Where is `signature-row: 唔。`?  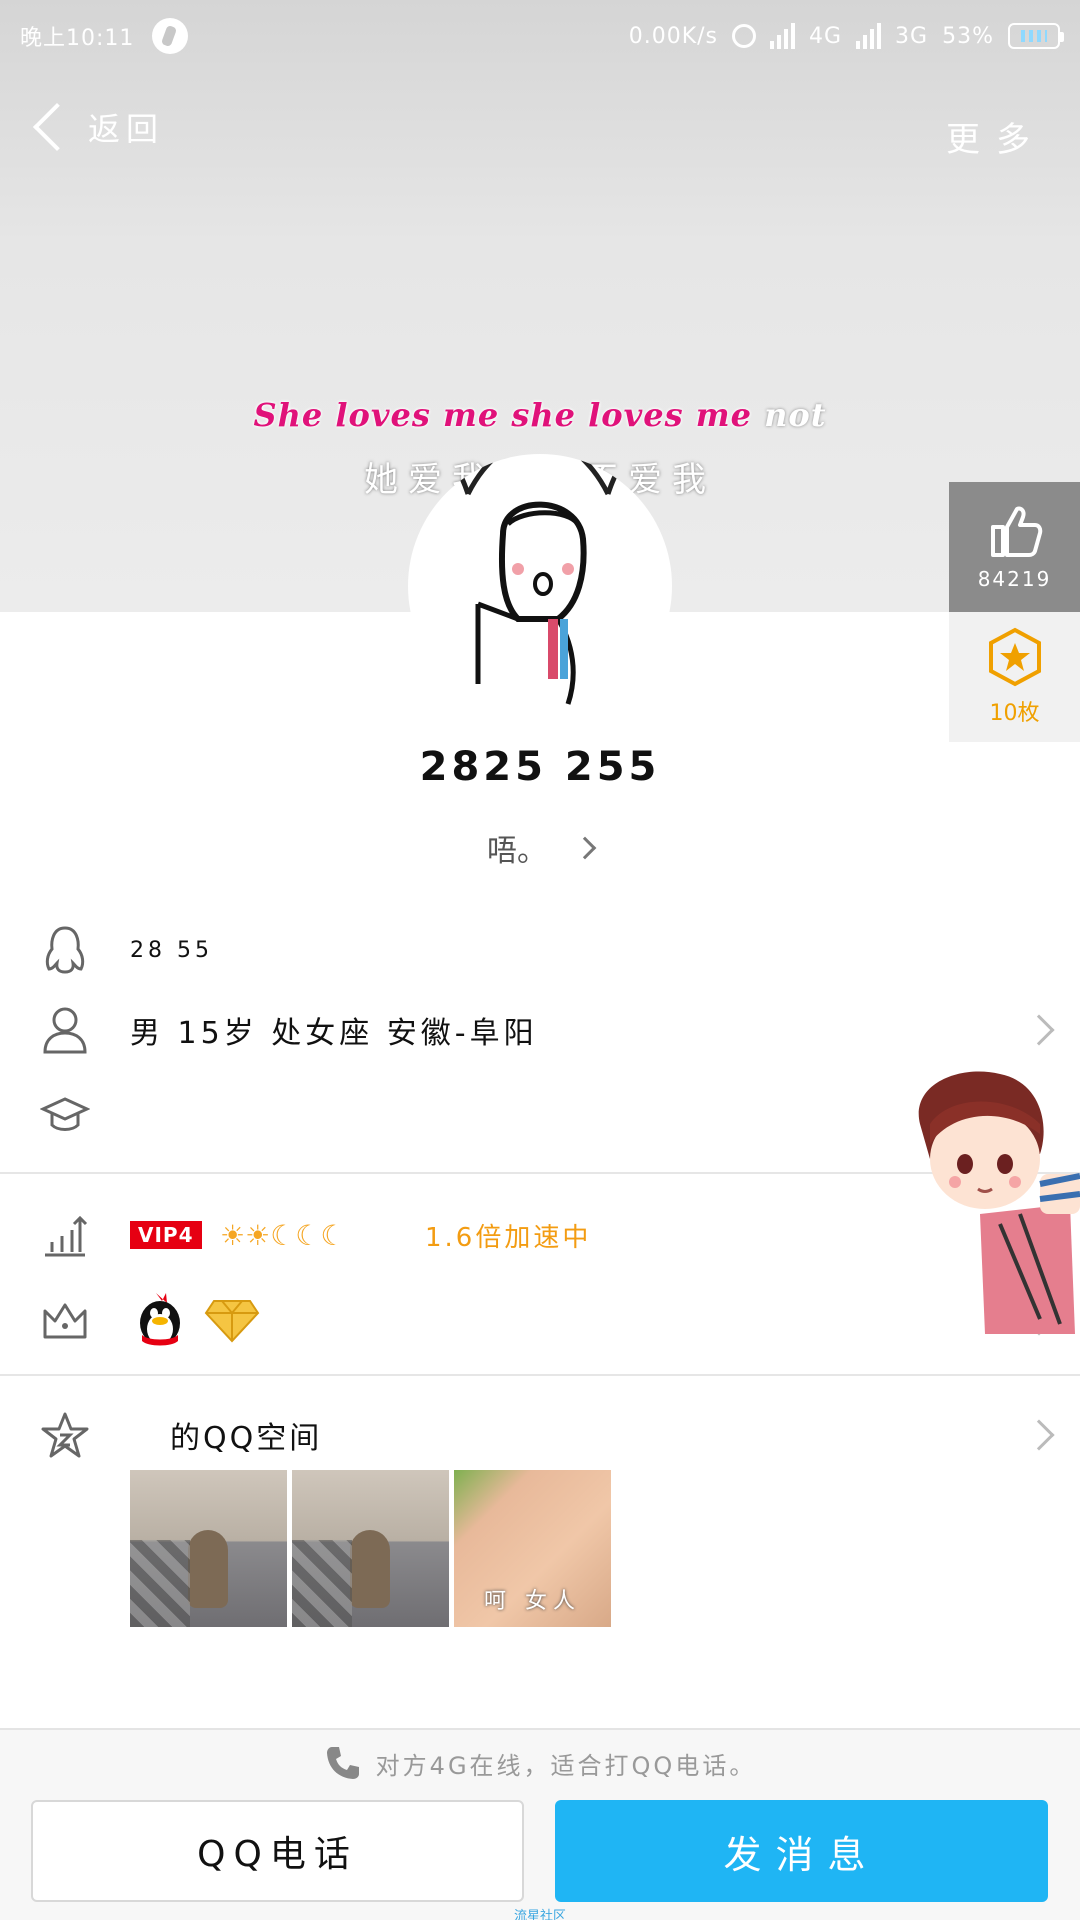
signature-row: 唔。 is located at coordinates (540, 848).